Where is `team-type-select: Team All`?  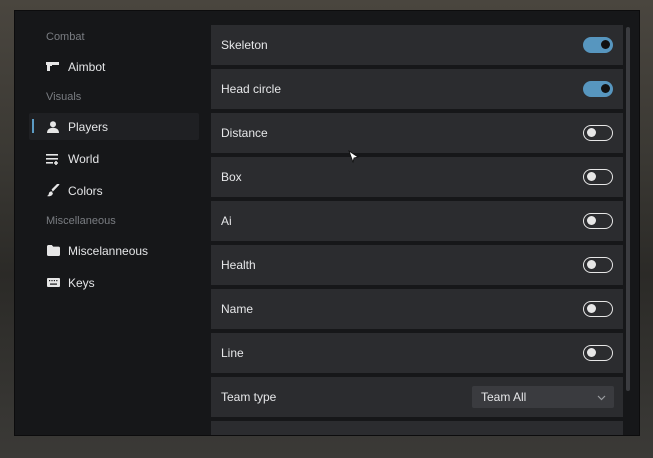
team-type-select: Team All is located at coordinates (543, 397).